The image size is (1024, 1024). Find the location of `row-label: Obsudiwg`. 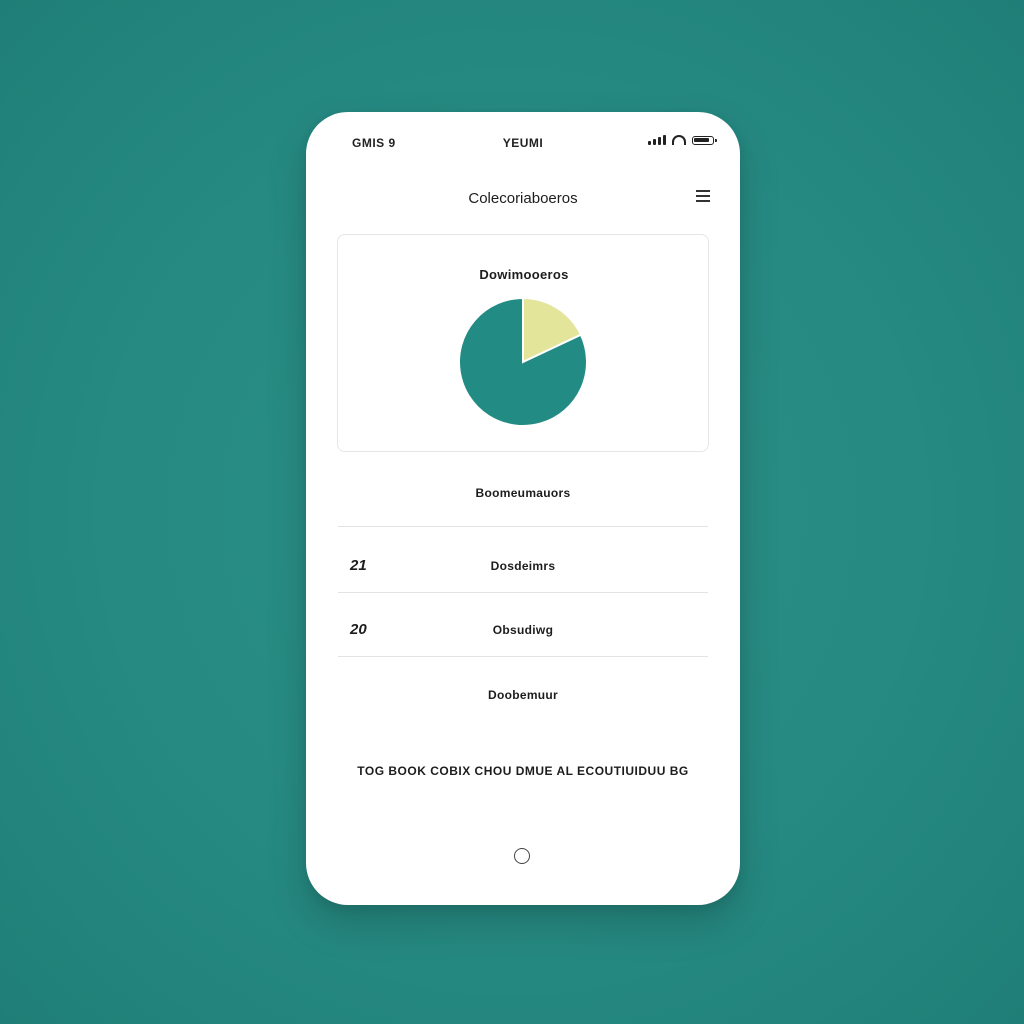

row-label: Obsudiwg is located at coordinates (523, 630).